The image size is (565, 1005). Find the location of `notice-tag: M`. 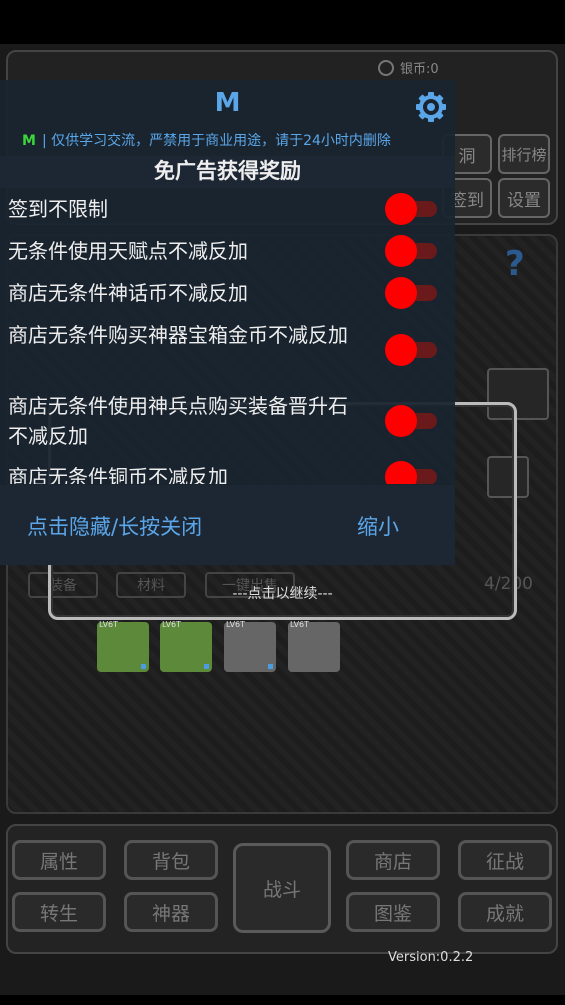

notice-tag: M is located at coordinates (29, 141).